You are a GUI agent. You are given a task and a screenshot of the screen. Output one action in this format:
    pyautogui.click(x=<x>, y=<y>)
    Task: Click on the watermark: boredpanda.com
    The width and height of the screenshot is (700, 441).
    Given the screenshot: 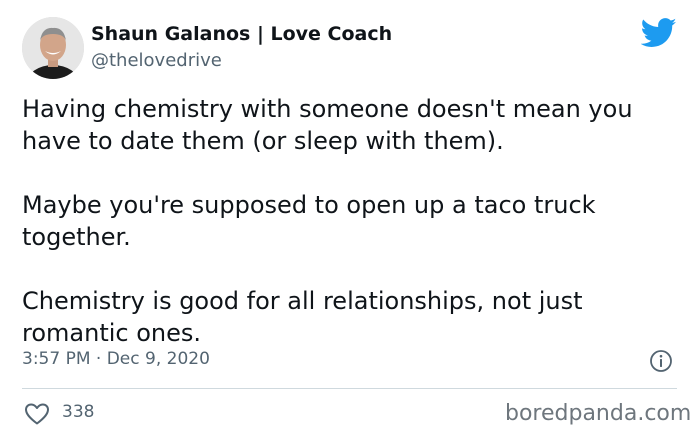 What is the action you would take?
    pyautogui.click(x=598, y=413)
    